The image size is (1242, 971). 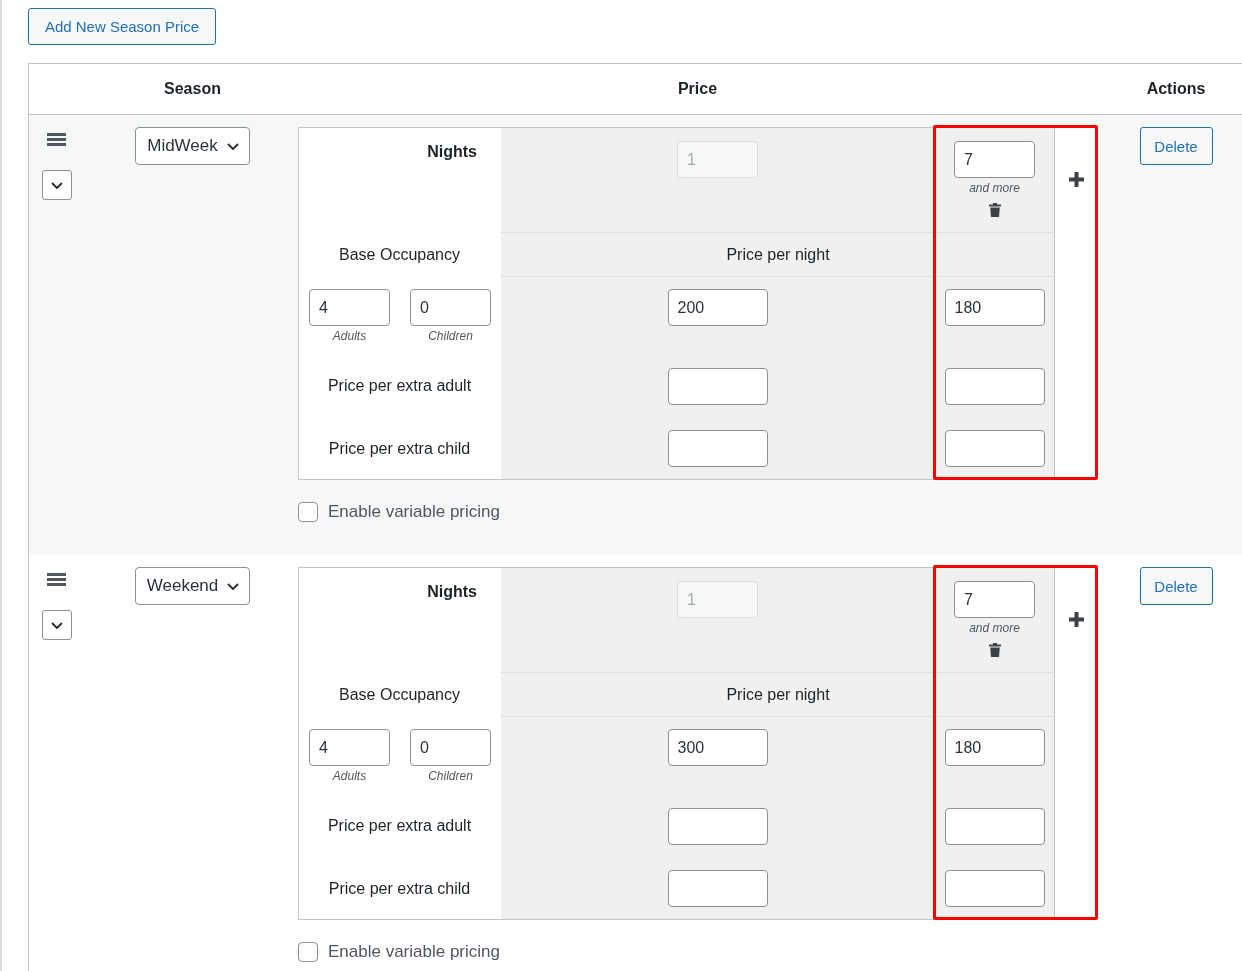 What do you see at coordinates (1176, 89) in the screenshot?
I see `column-header: Actions` at bounding box center [1176, 89].